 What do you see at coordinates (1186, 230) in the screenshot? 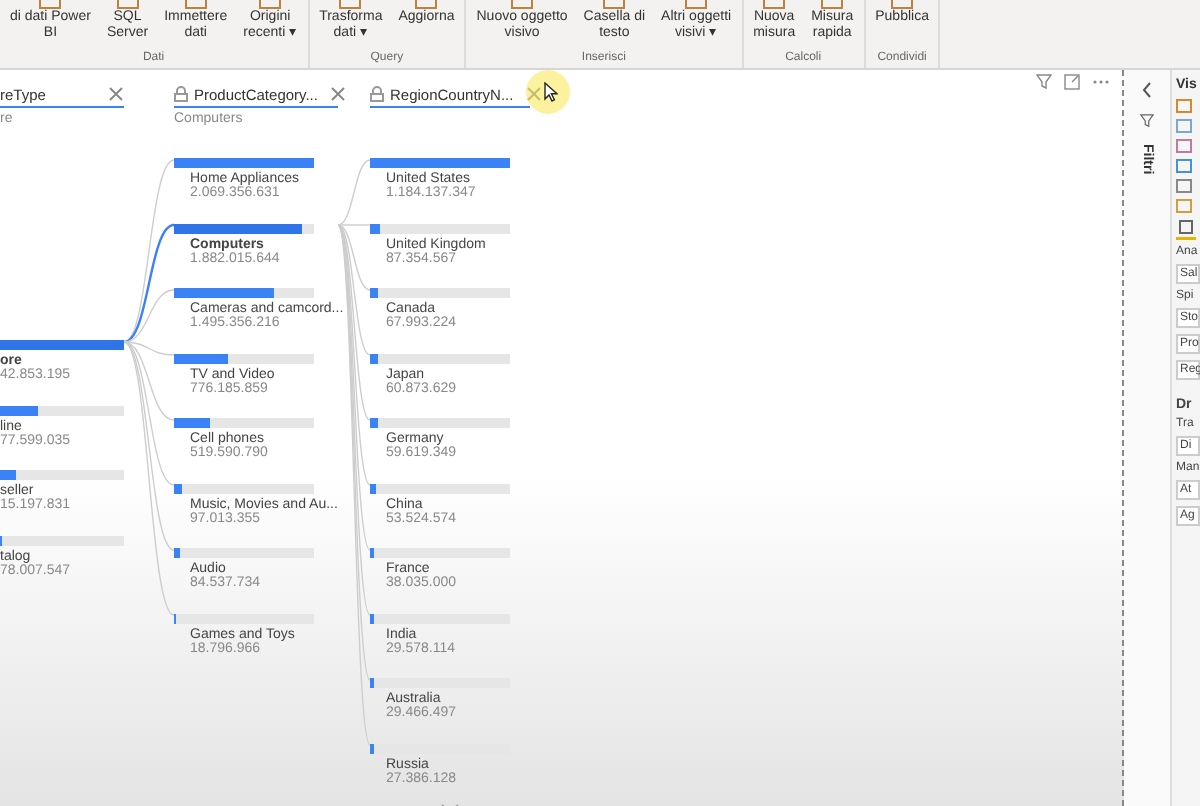
I see `fields-tab-icon` at bounding box center [1186, 230].